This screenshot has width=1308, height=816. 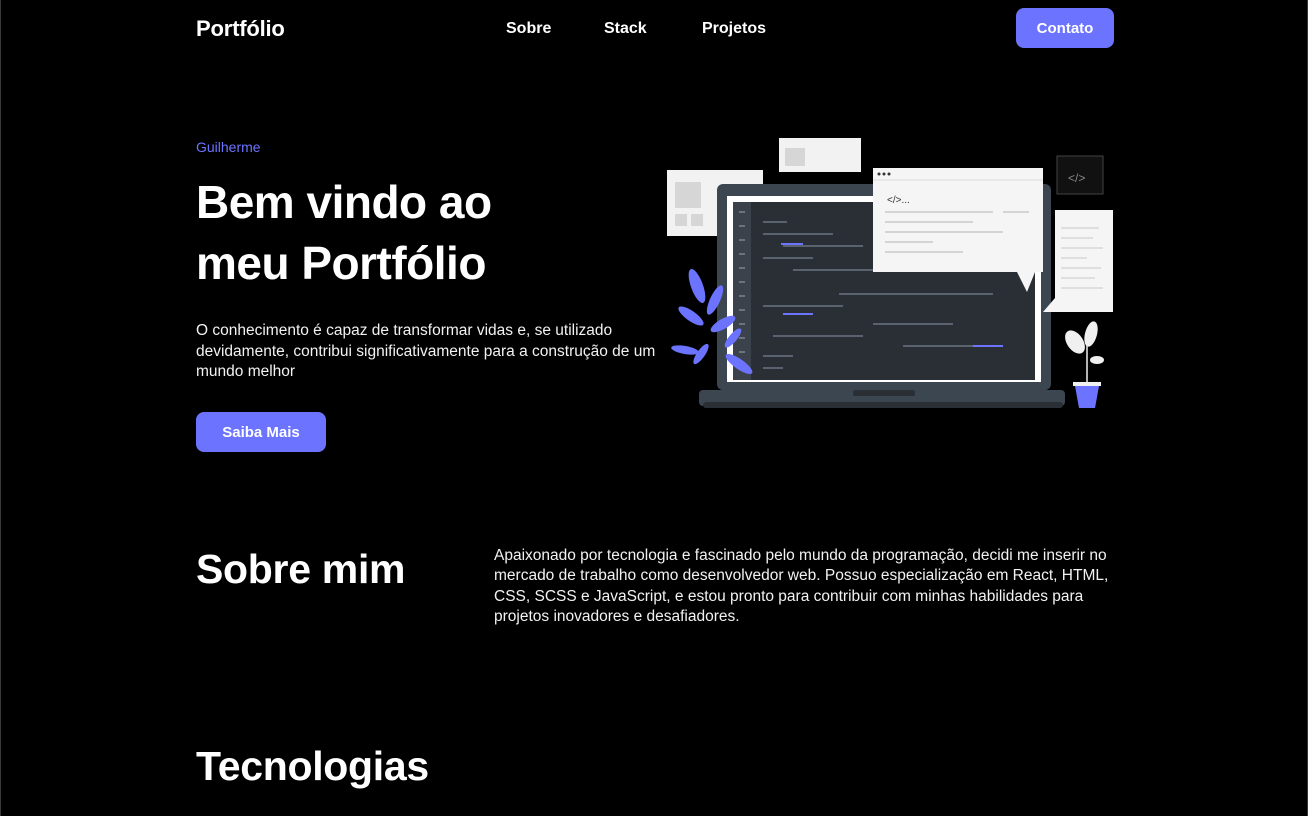 I want to click on hero-illustration: </>... </>, so click(x=890, y=273).